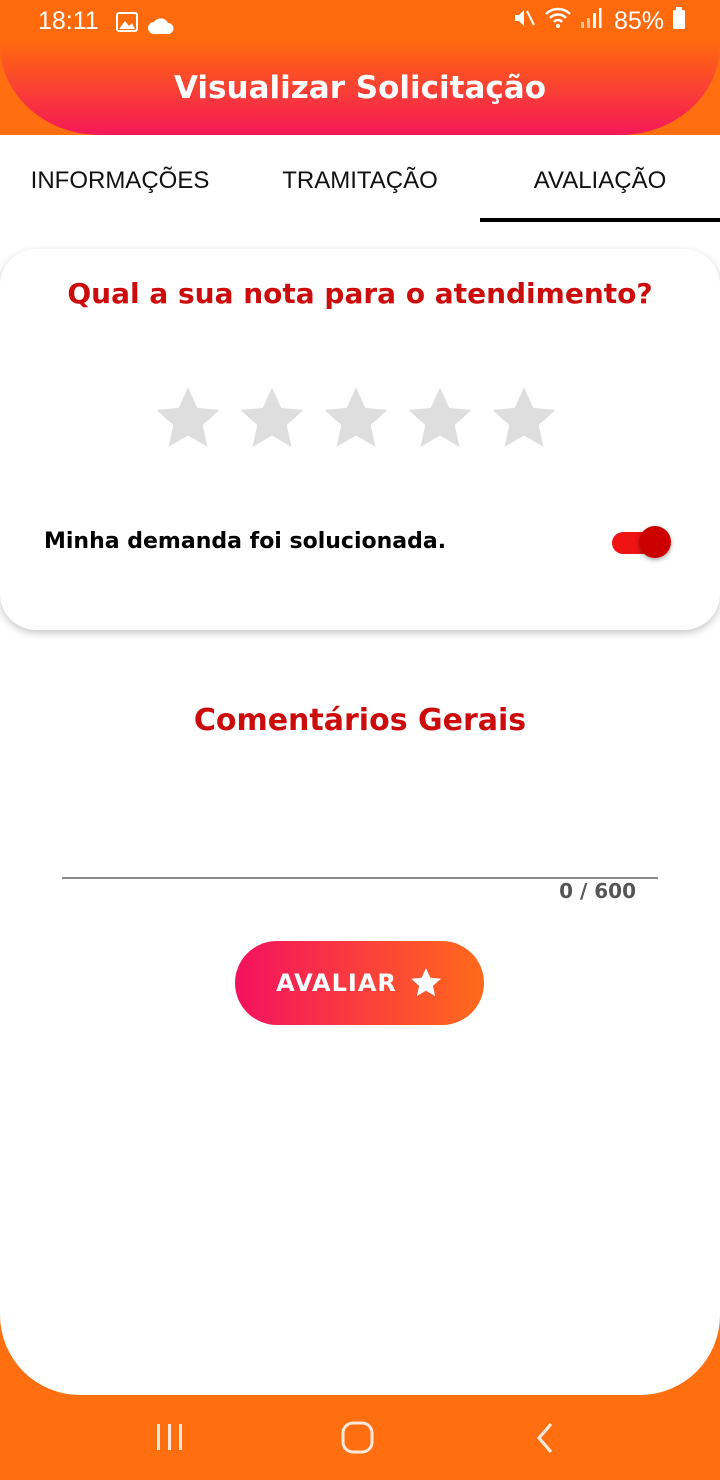 The width and height of the screenshot is (720, 1480). I want to click on signal-icon, so click(591, 21).